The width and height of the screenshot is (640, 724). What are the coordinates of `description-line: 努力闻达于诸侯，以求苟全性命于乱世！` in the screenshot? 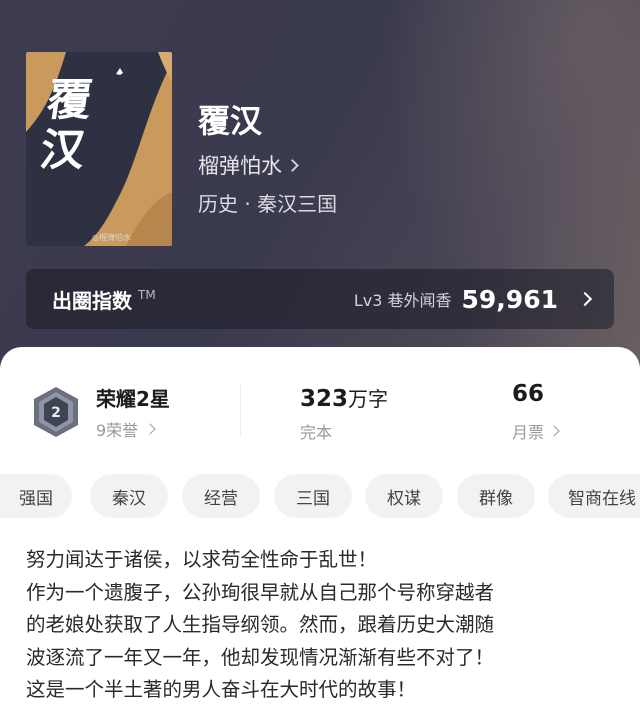 It's located at (202, 559).